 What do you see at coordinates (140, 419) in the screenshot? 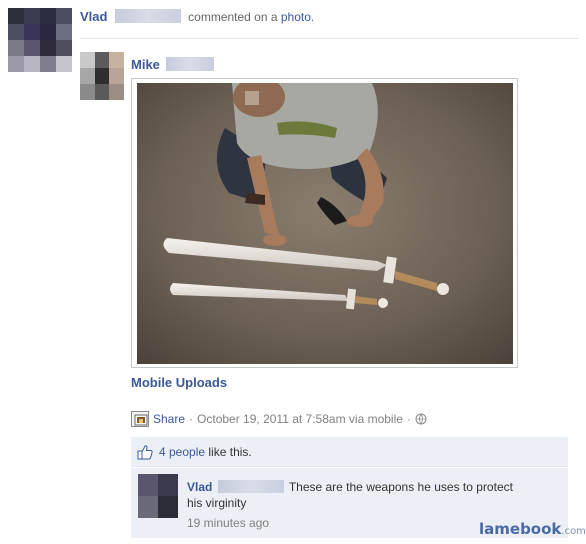
I see `share-icon` at bounding box center [140, 419].